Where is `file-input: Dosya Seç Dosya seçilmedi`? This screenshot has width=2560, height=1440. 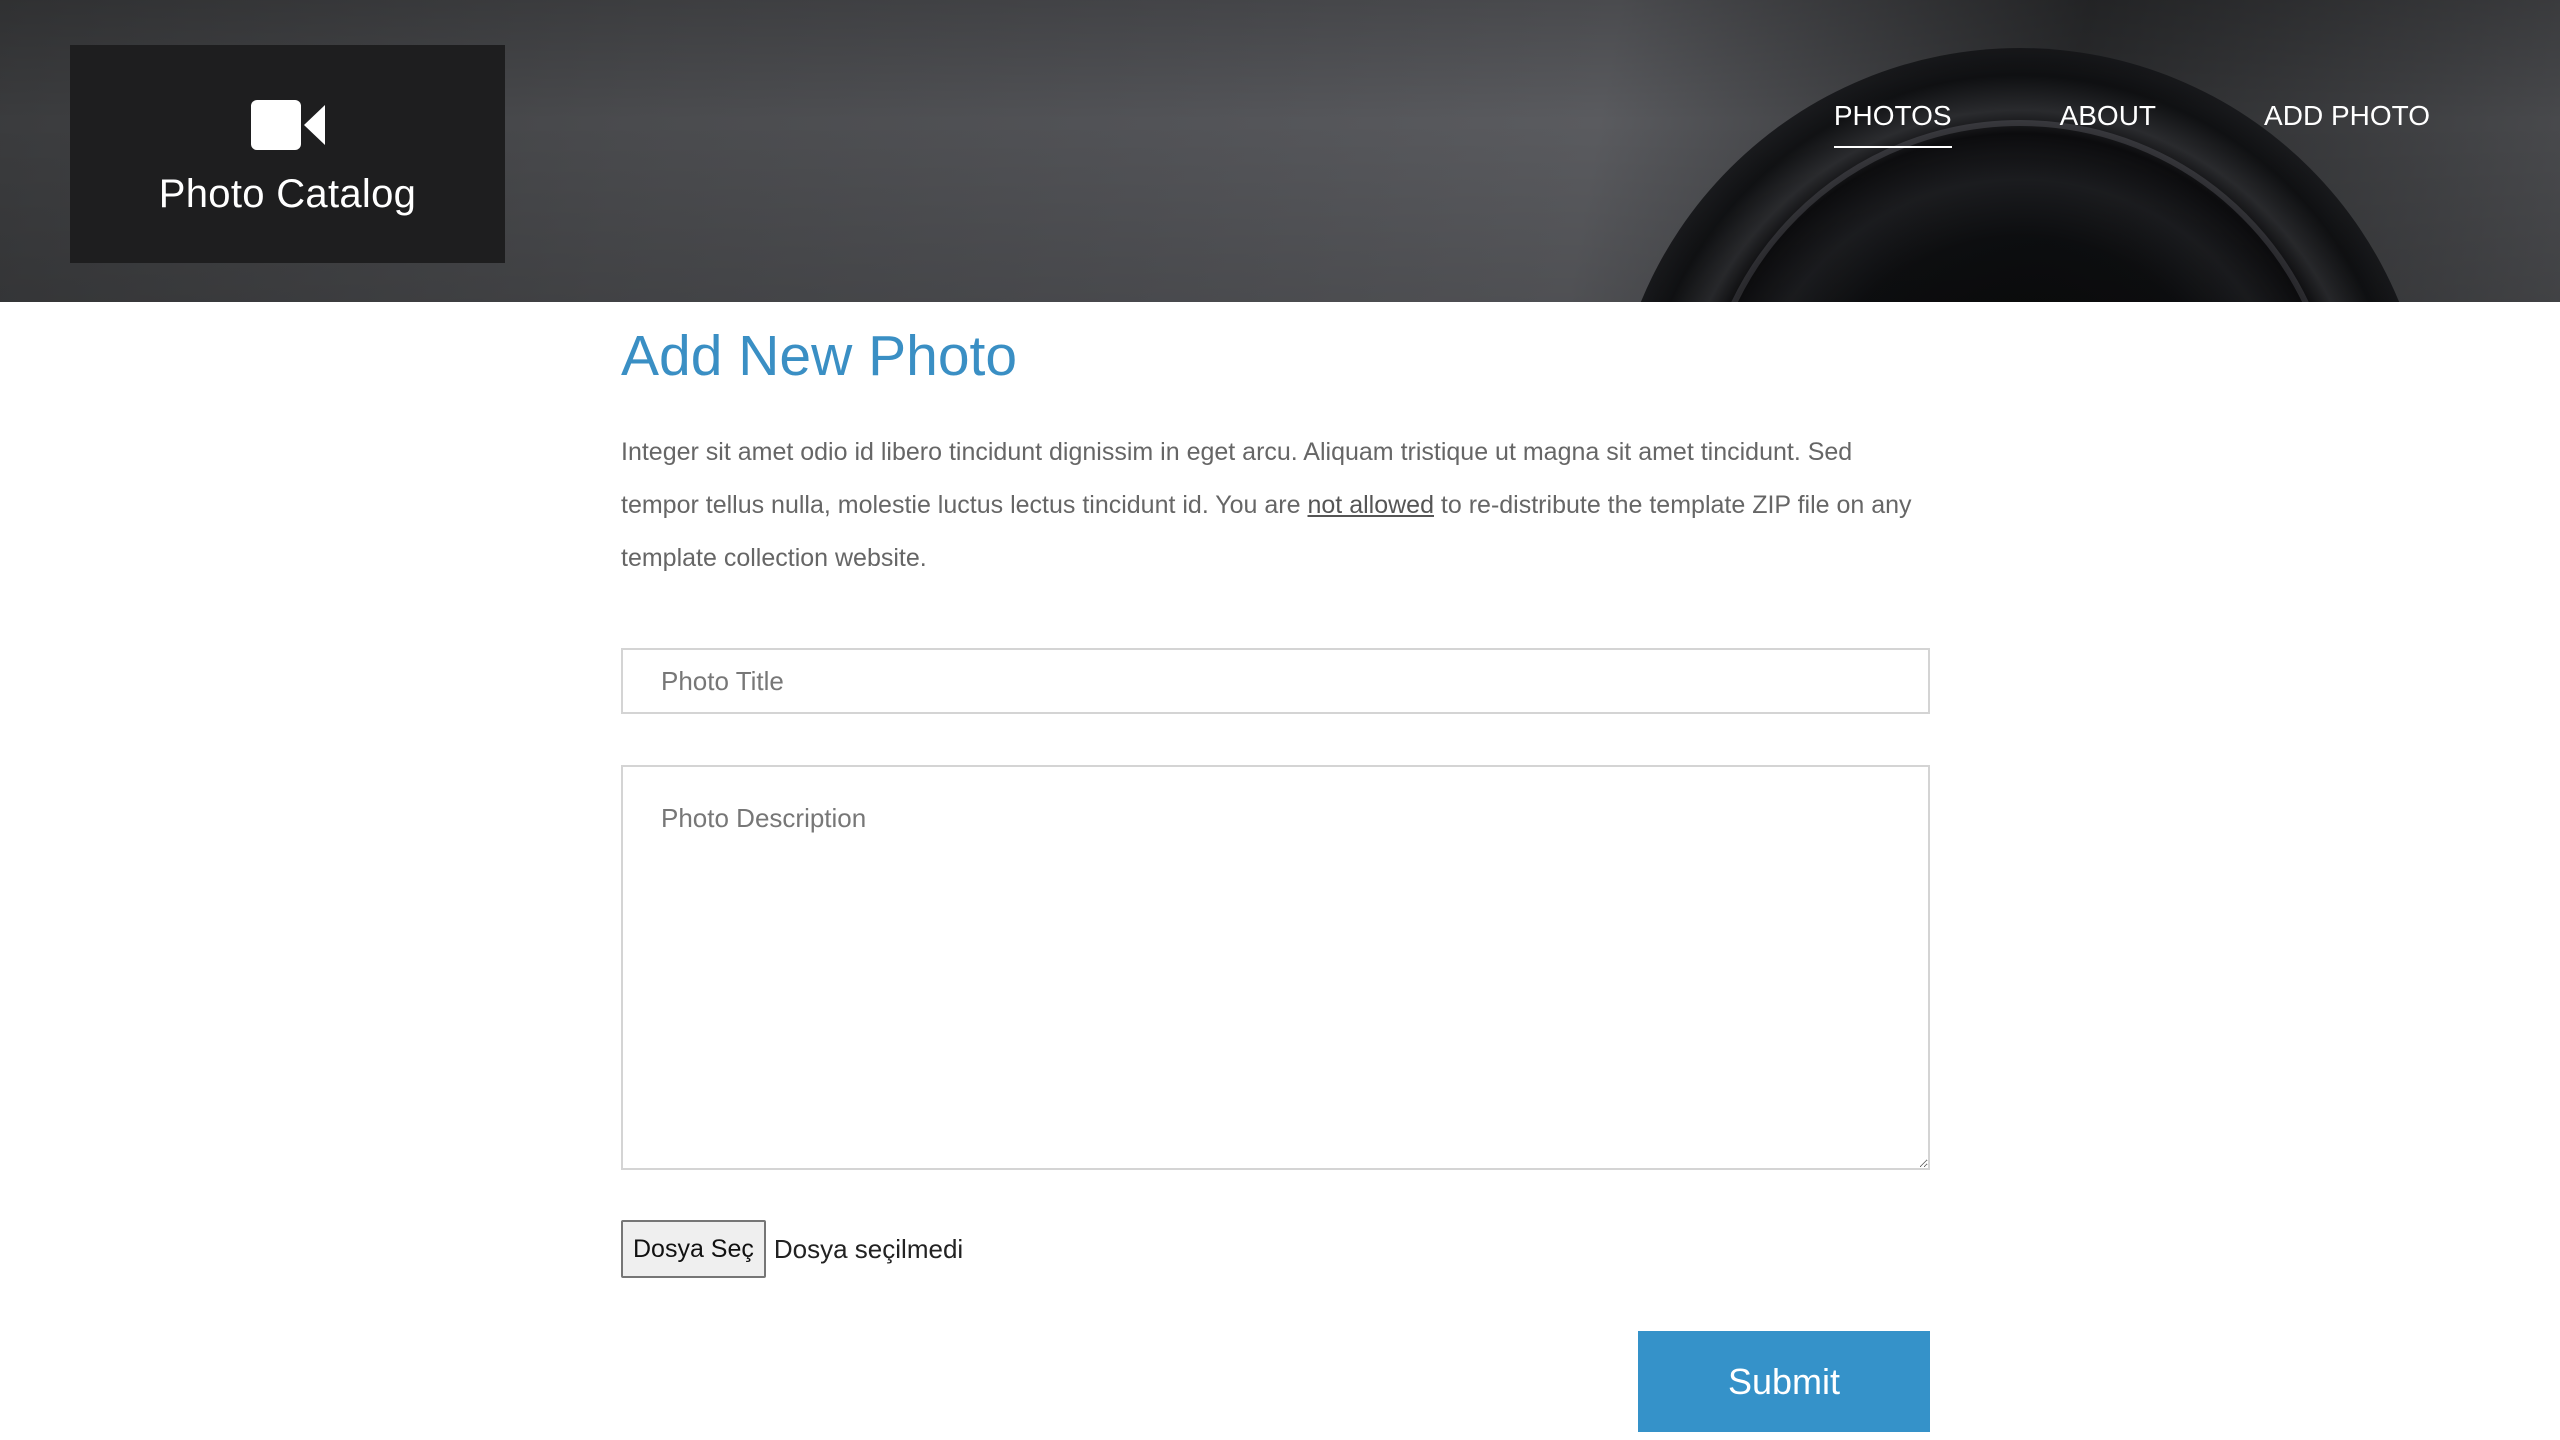
file-input: Dosya Seç Dosya seçilmedi is located at coordinates (1275, 1249).